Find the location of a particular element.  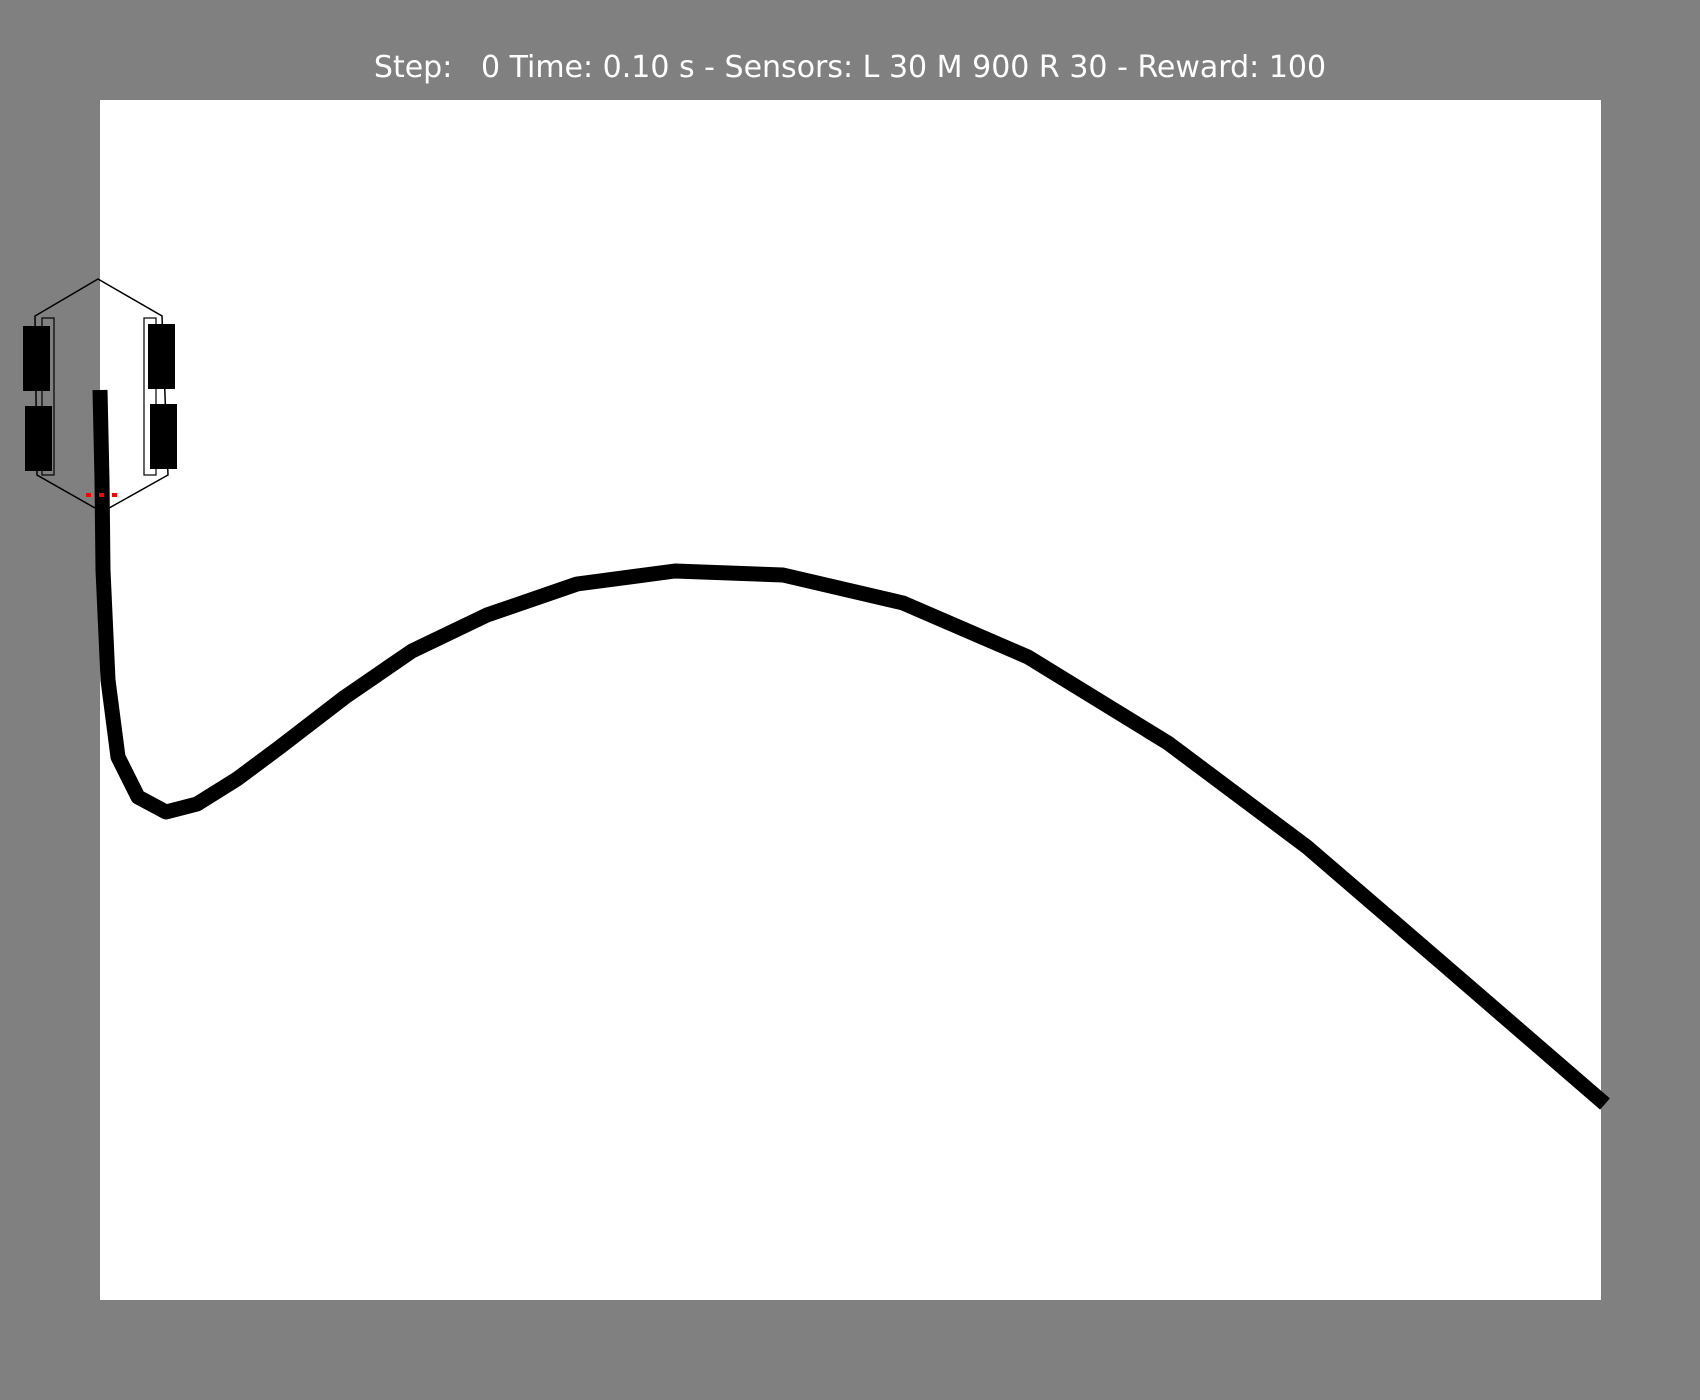

rear-right-wheel is located at coordinates (163, 436).